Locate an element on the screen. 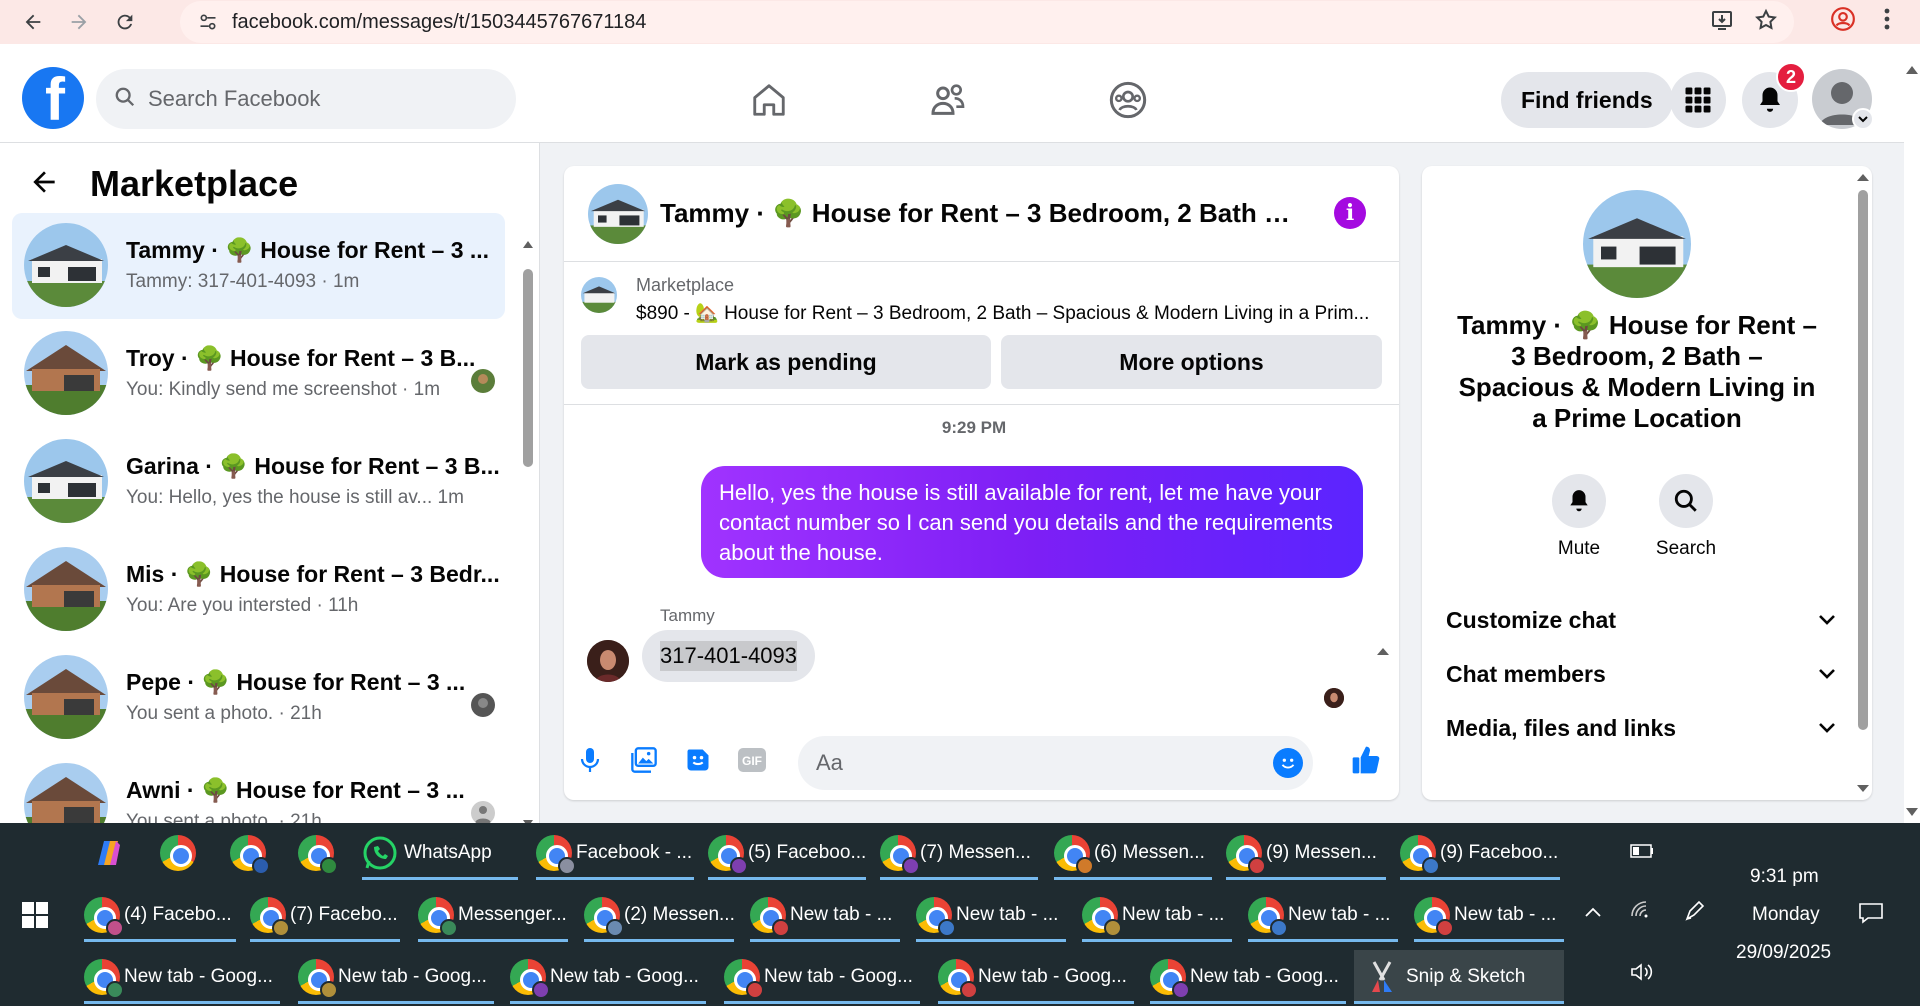 The width and height of the screenshot is (1920, 1006). search-in-chat-button: Search is located at coordinates (1686, 517).